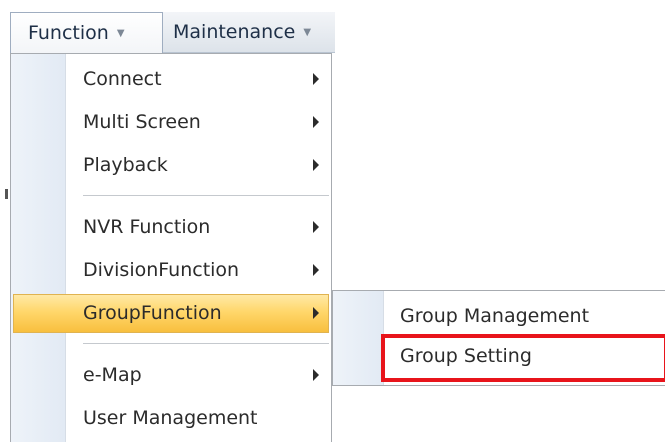  What do you see at coordinates (6, 194) in the screenshot?
I see `window-edge-mark` at bounding box center [6, 194].